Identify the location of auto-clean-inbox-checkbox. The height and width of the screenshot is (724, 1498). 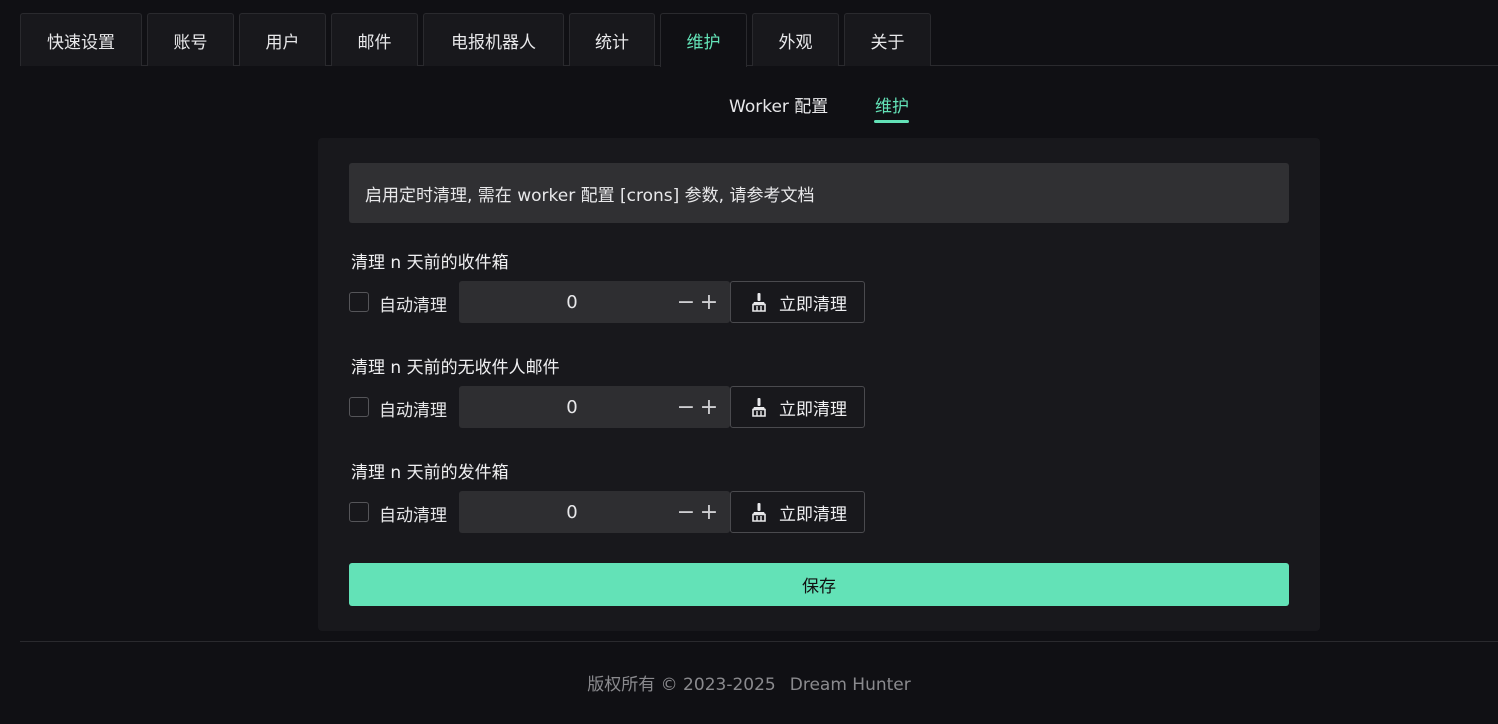
(359, 302).